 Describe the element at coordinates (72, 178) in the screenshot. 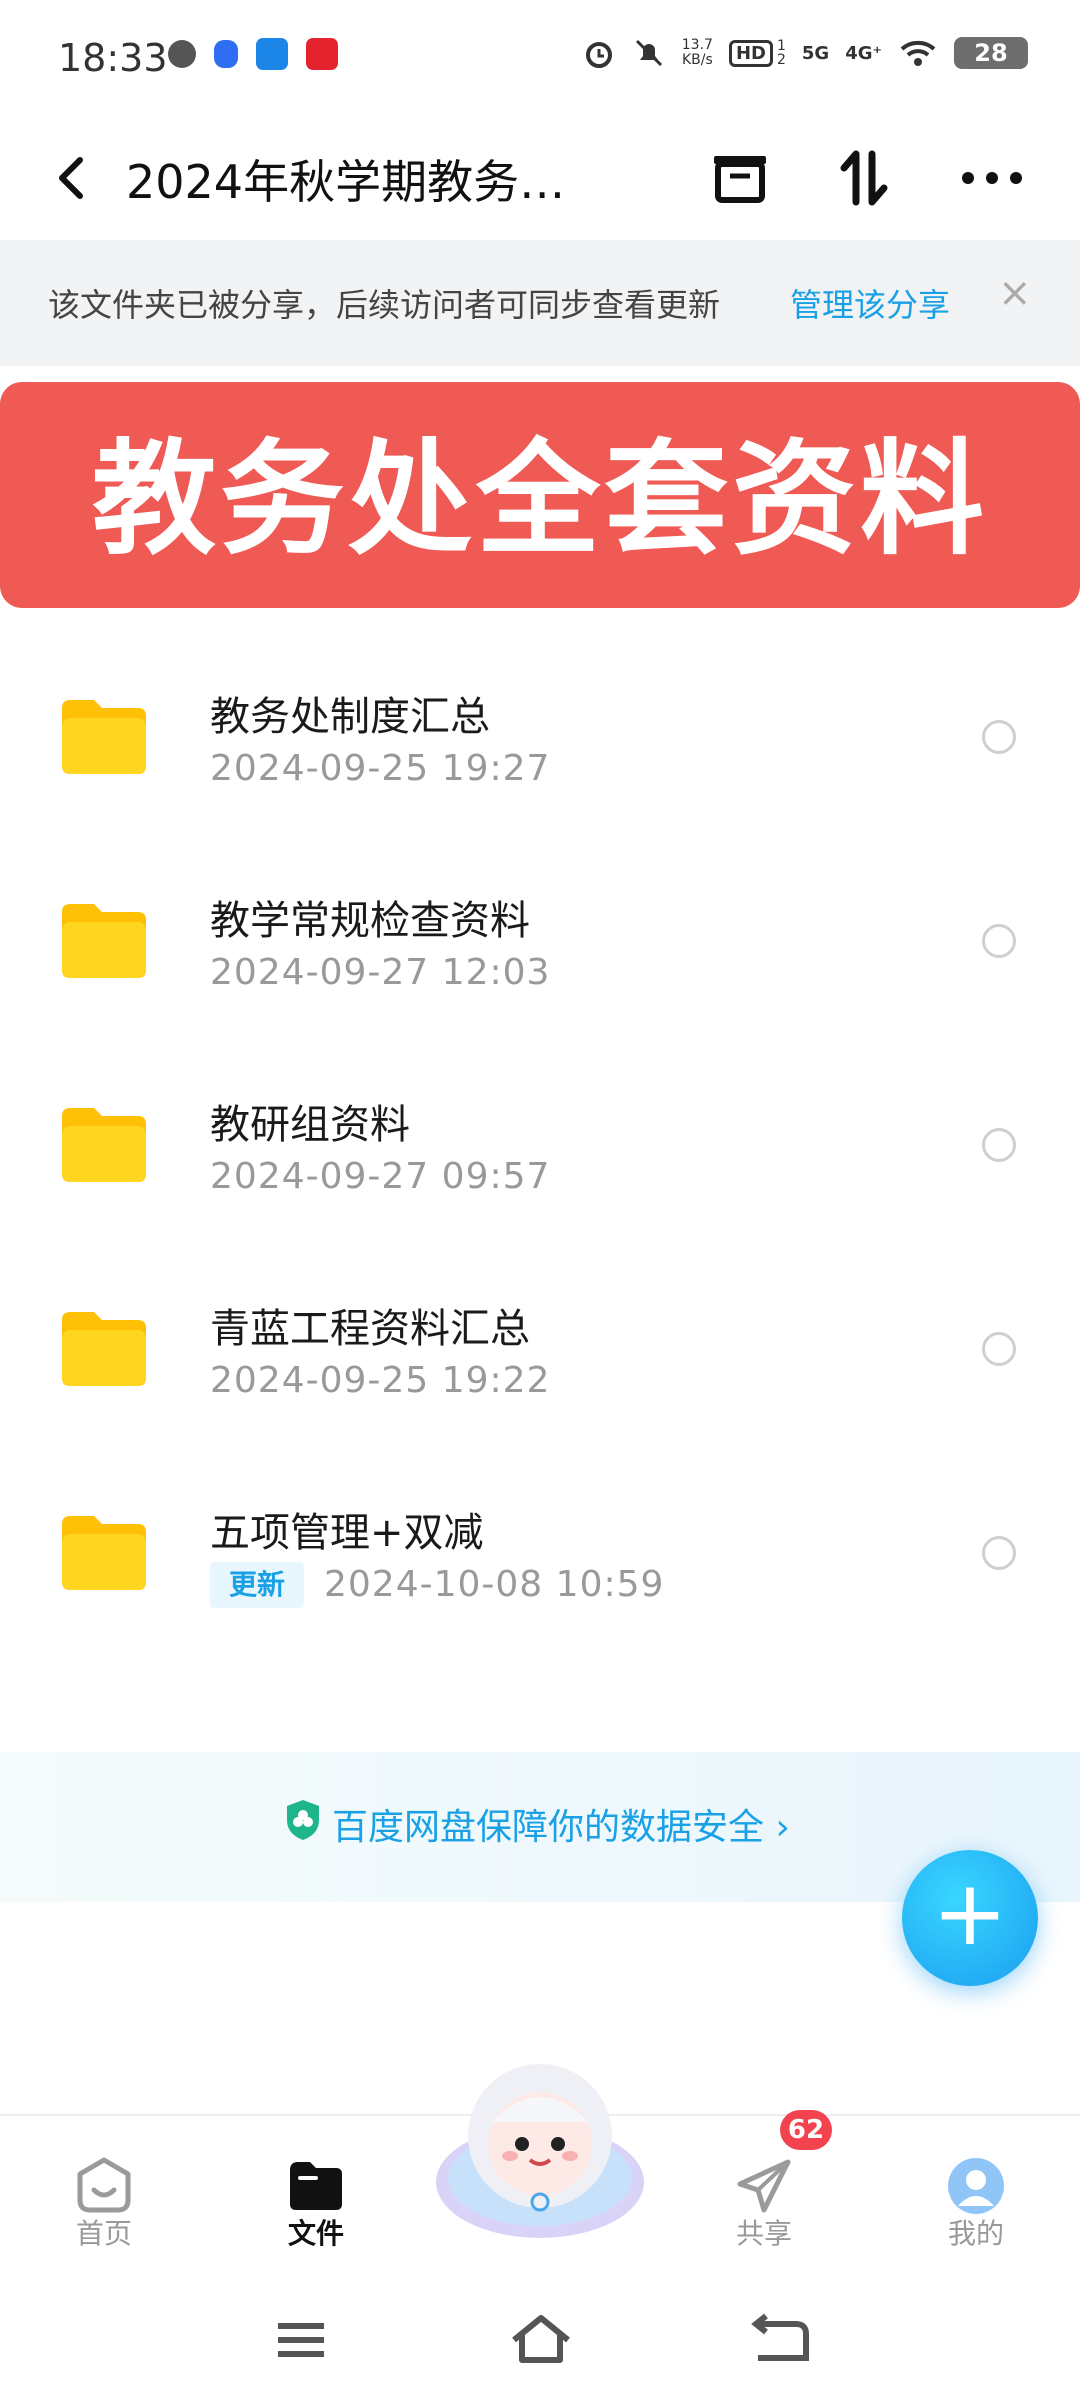

I see `back-icon` at that location.